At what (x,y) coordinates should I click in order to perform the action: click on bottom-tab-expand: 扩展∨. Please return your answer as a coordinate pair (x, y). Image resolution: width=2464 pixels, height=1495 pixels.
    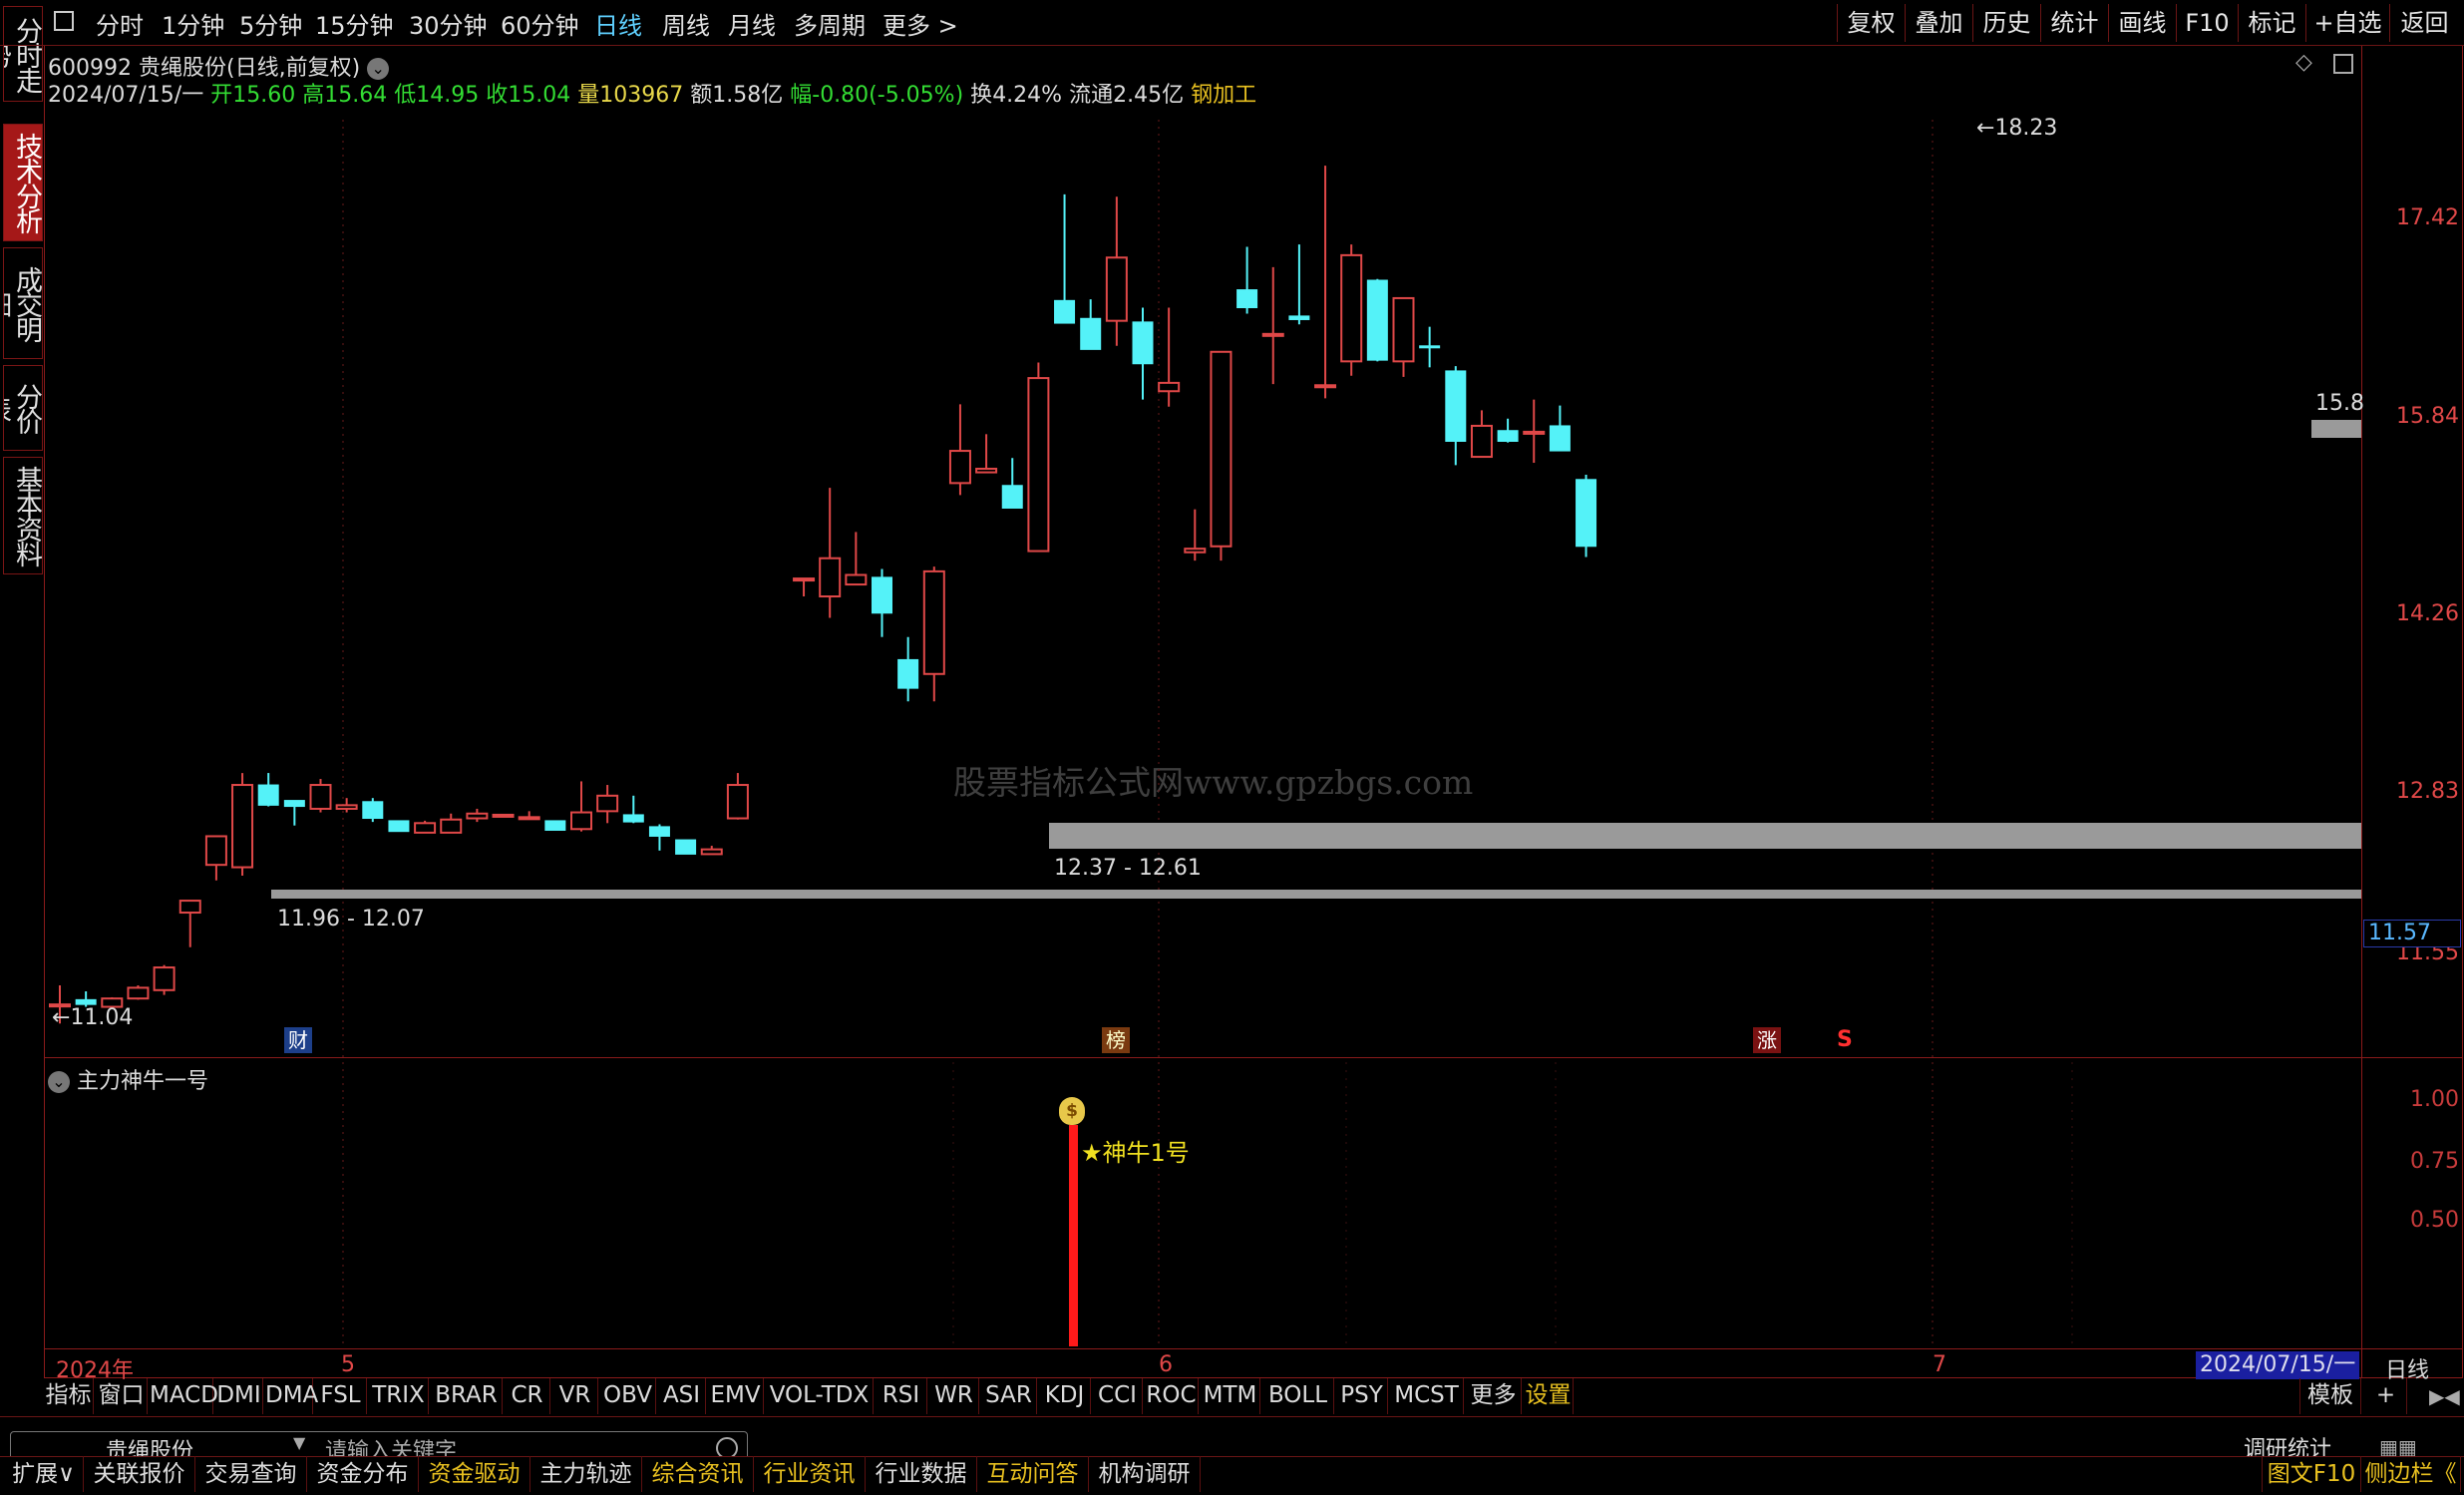
    Looking at the image, I should click on (44, 1474).